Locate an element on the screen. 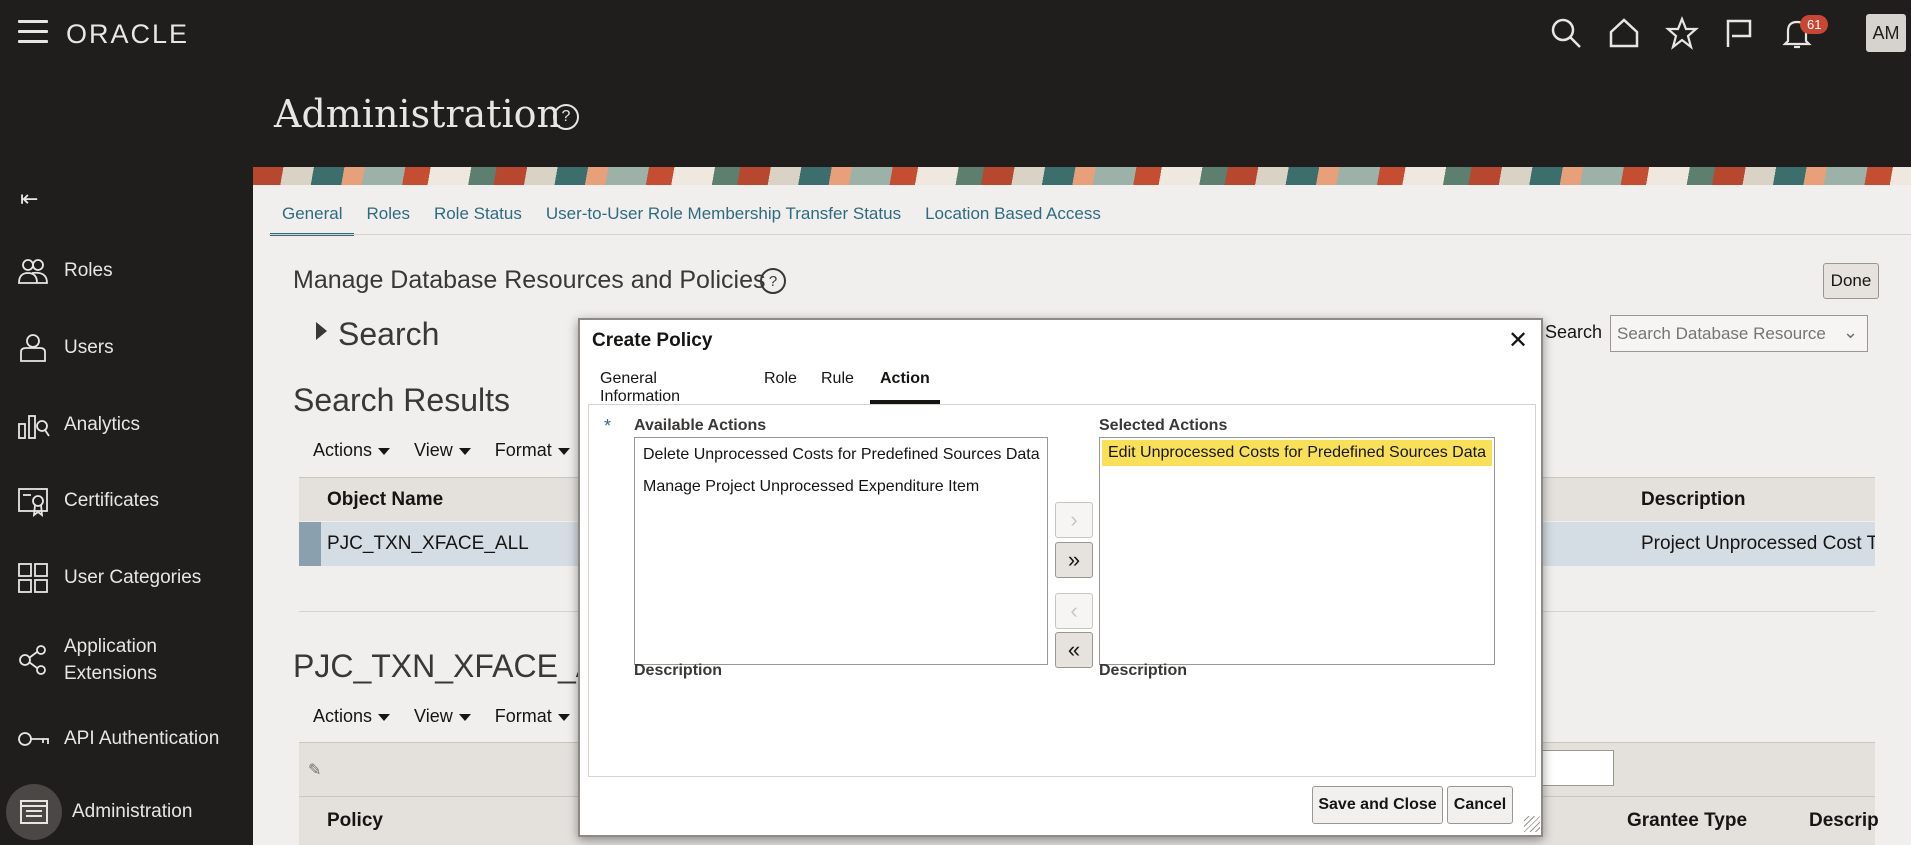 Image resolution: width=1911 pixels, height=845 pixels. star-icon is located at coordinates (1682, 33).